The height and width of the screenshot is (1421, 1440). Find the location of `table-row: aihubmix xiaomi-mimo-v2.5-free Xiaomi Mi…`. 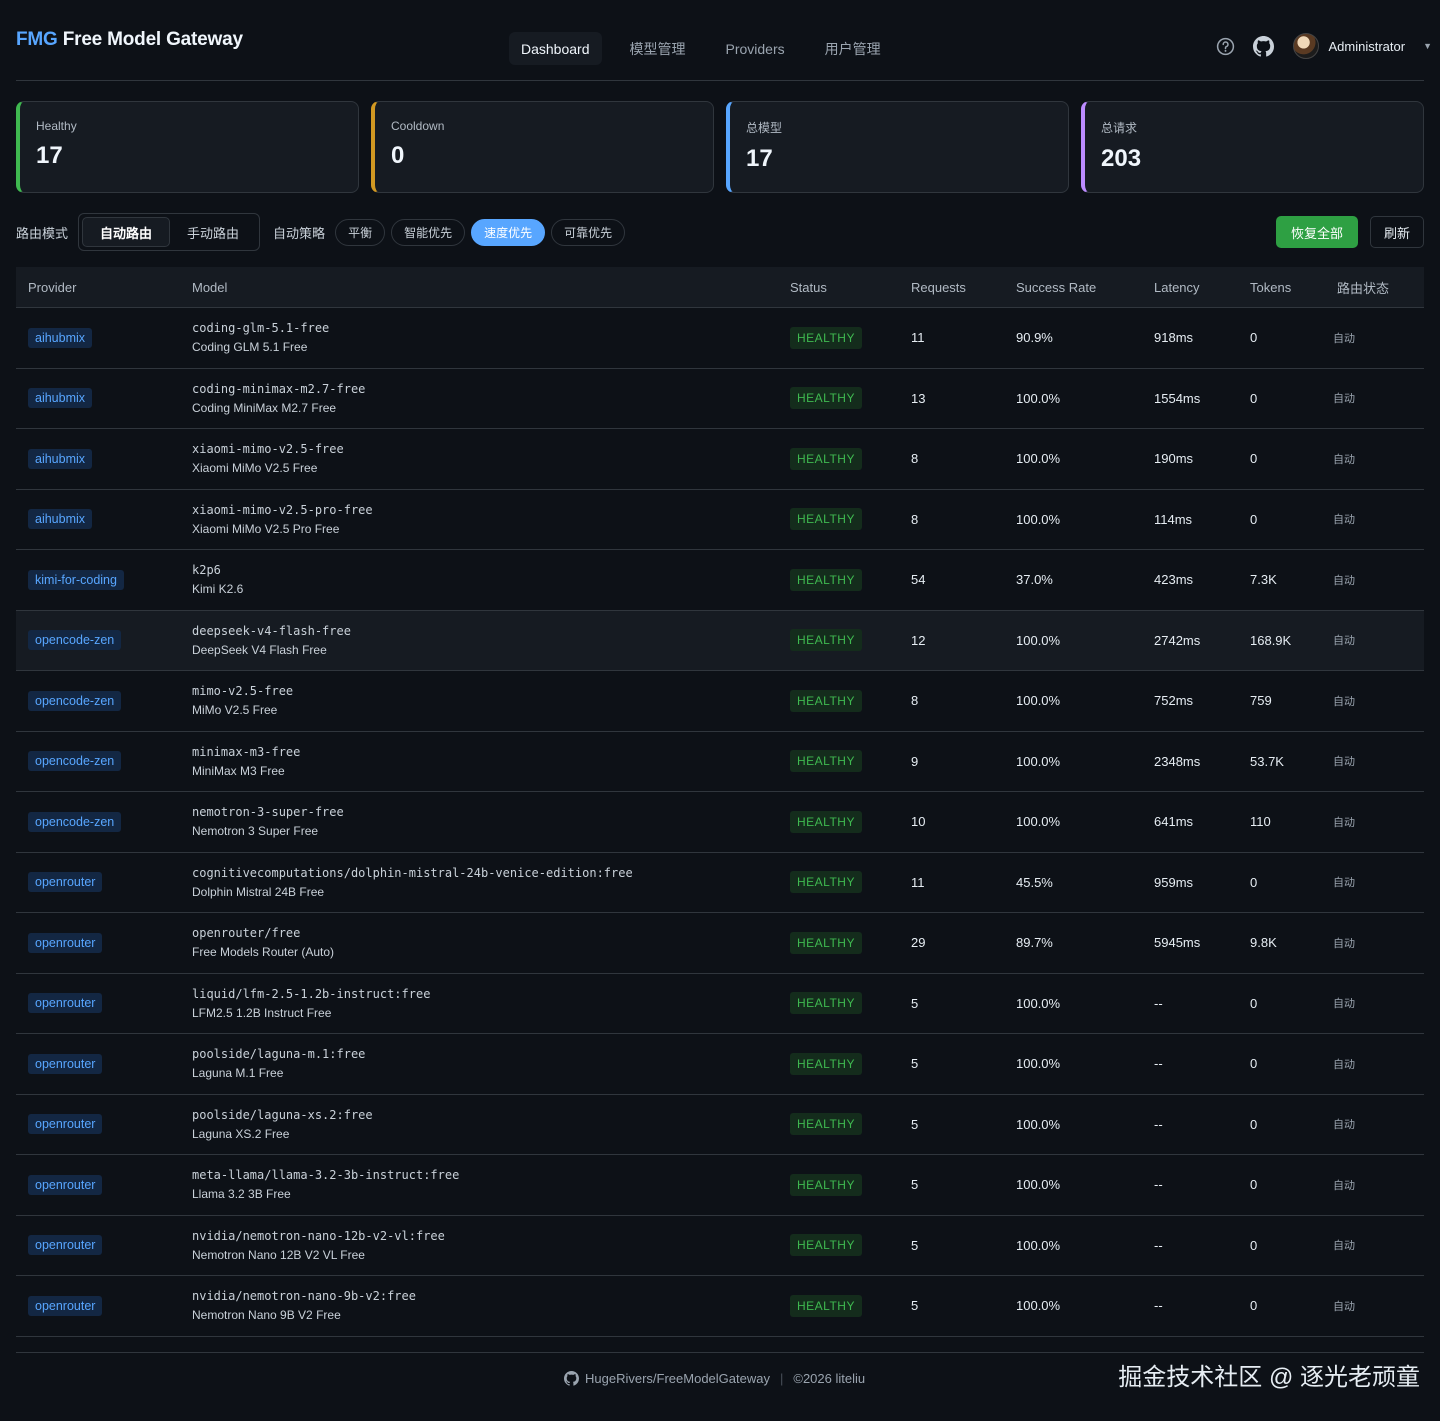

table-row: aihubmix xiaomi-mimo-v2.5-free Xiaomi Mi… is located at coordinates (720, 459).